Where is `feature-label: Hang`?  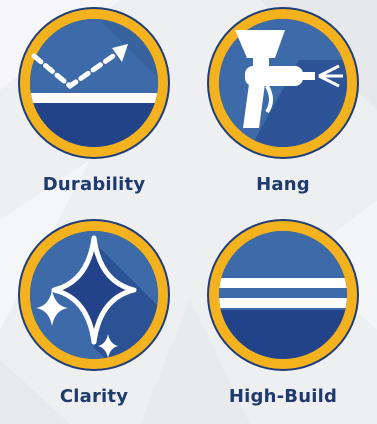 feature-label: Hang is located at coordinates (283, 184).